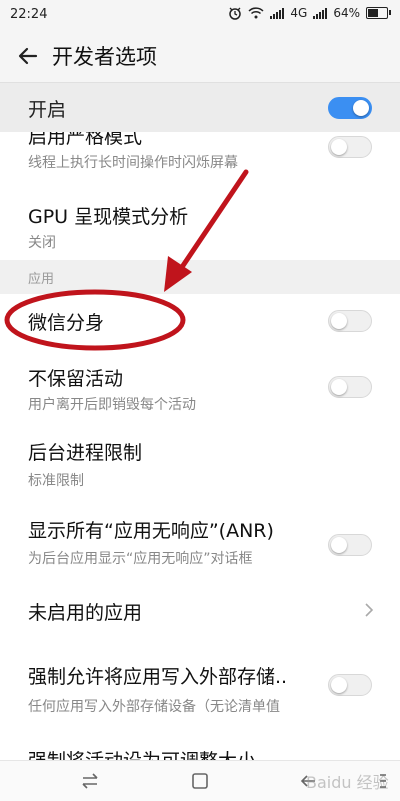  Describe the element at coordinates (200, 15) in the screenshot. I see `status-bar: 22:24 4G 64%` at that location.